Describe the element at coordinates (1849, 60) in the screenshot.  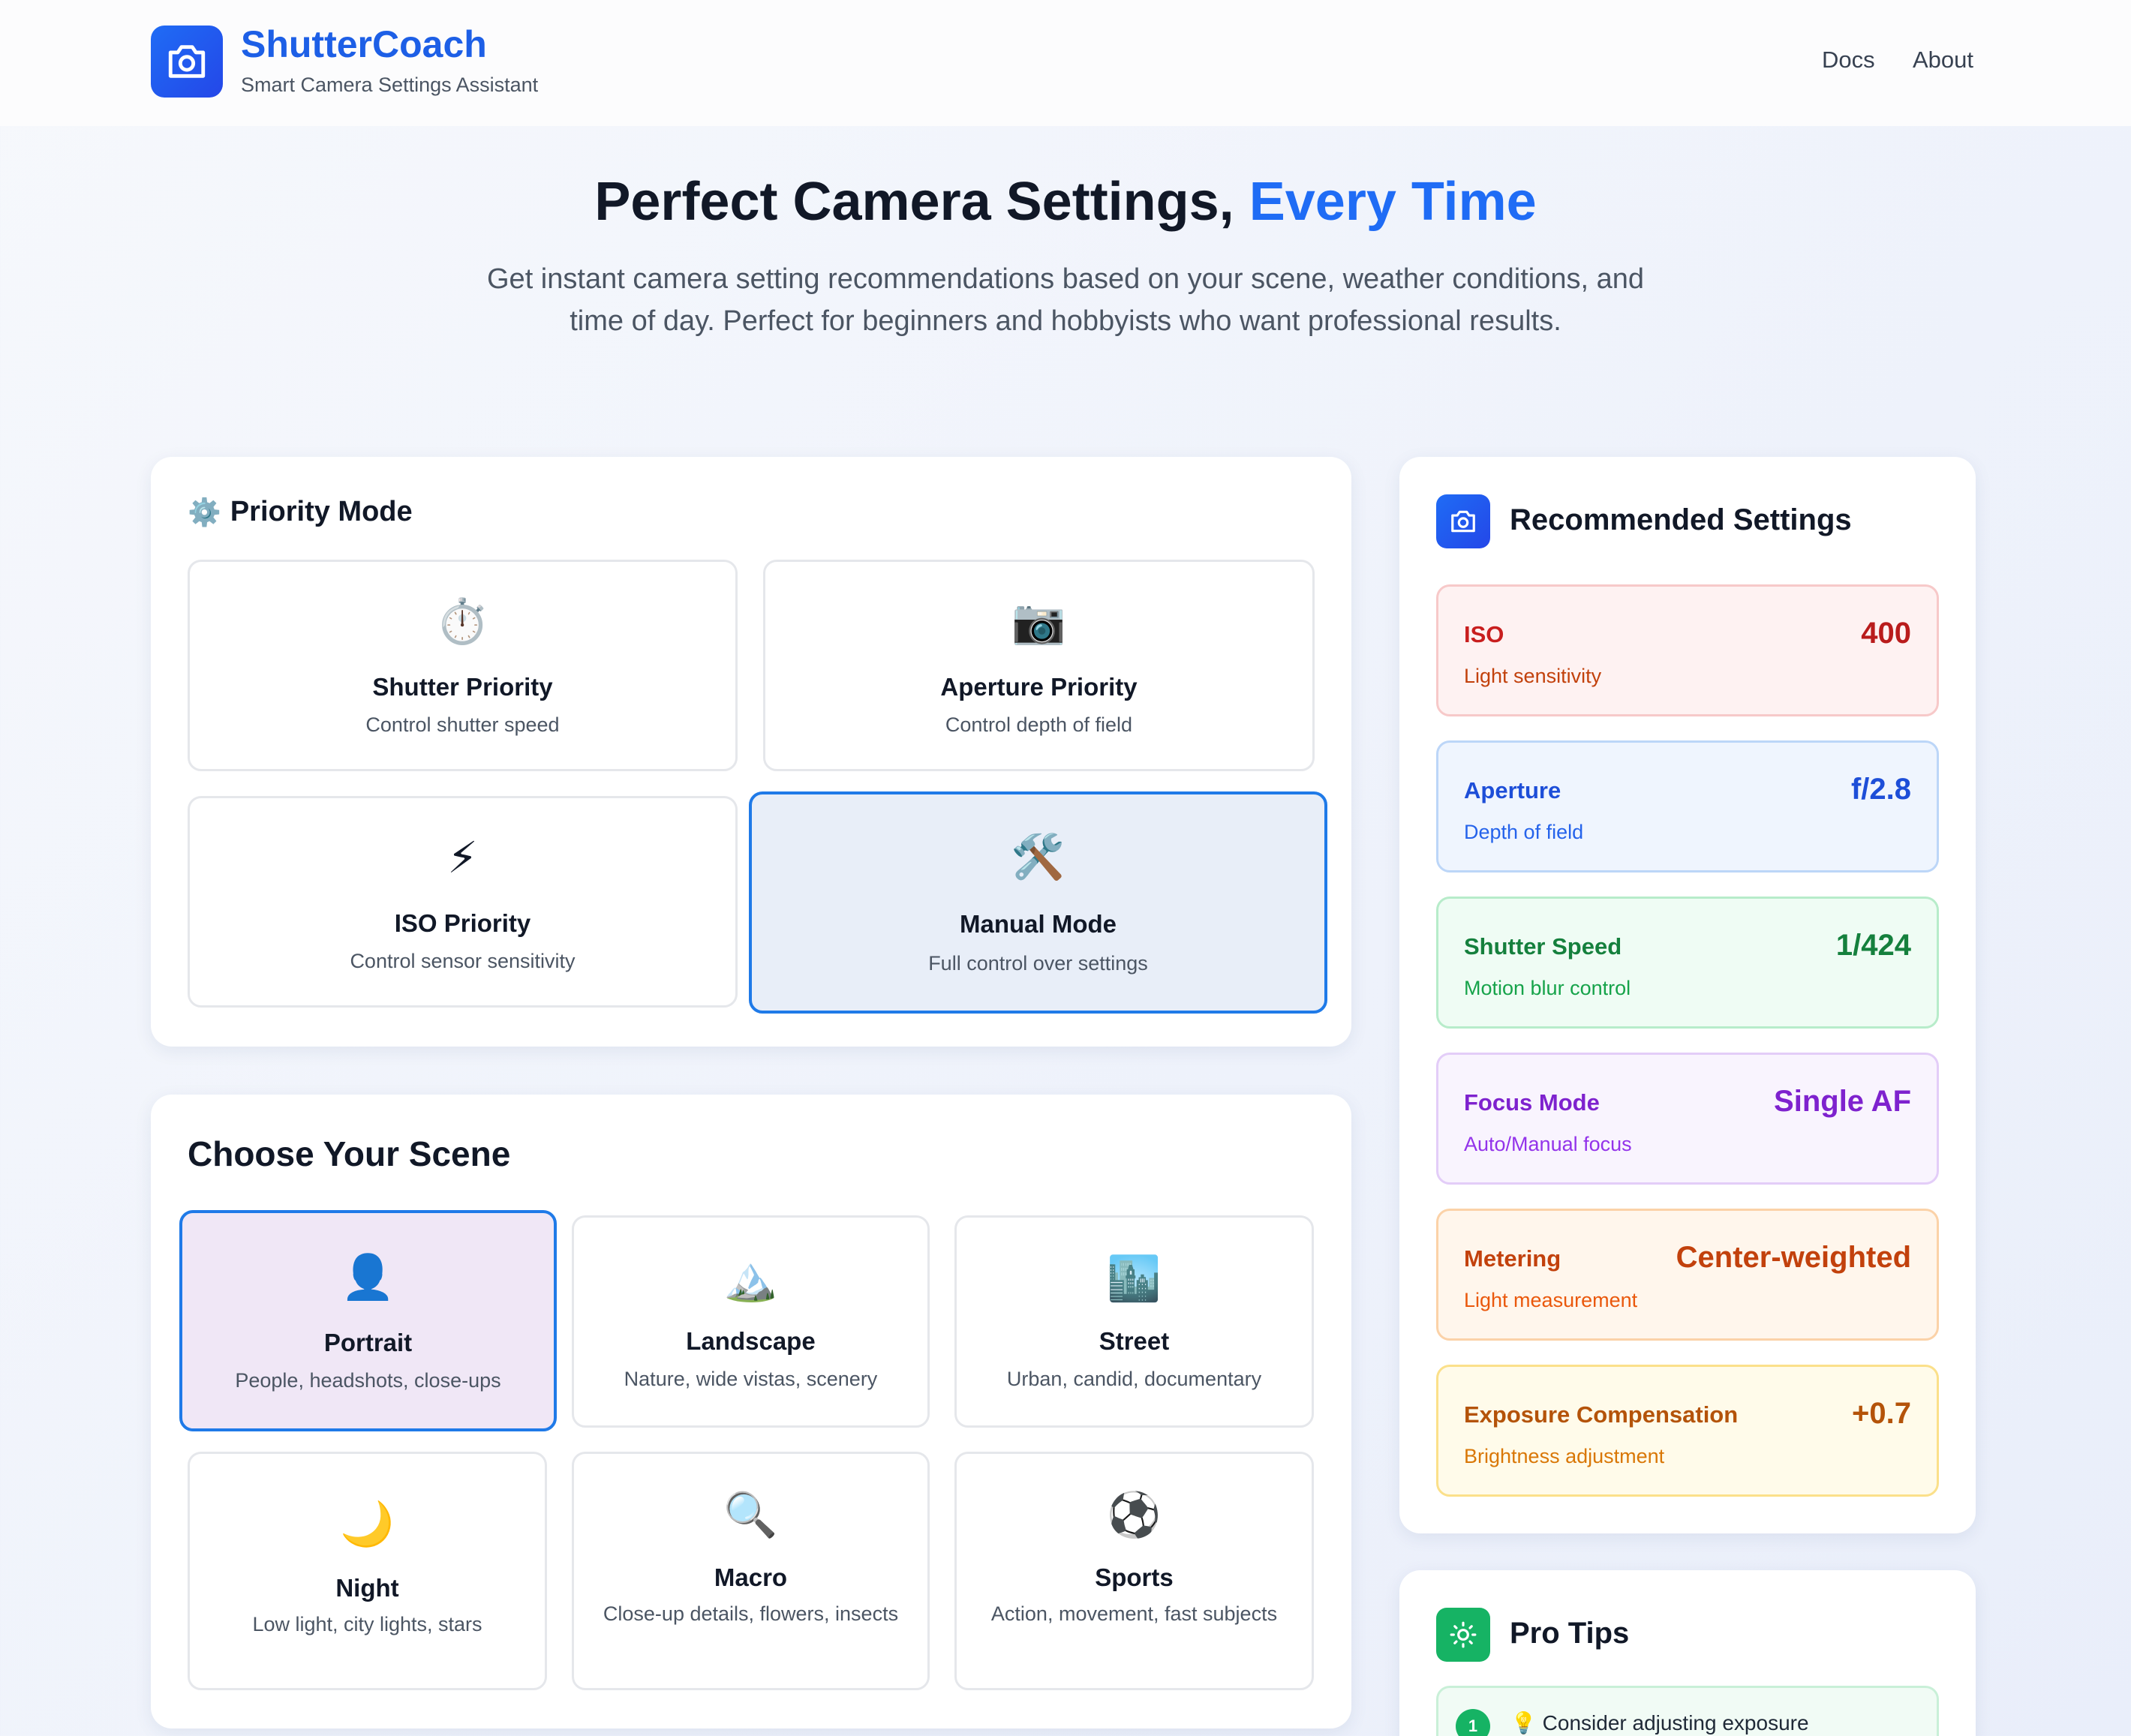
I see `nav-docs-link: Docs` at that location.